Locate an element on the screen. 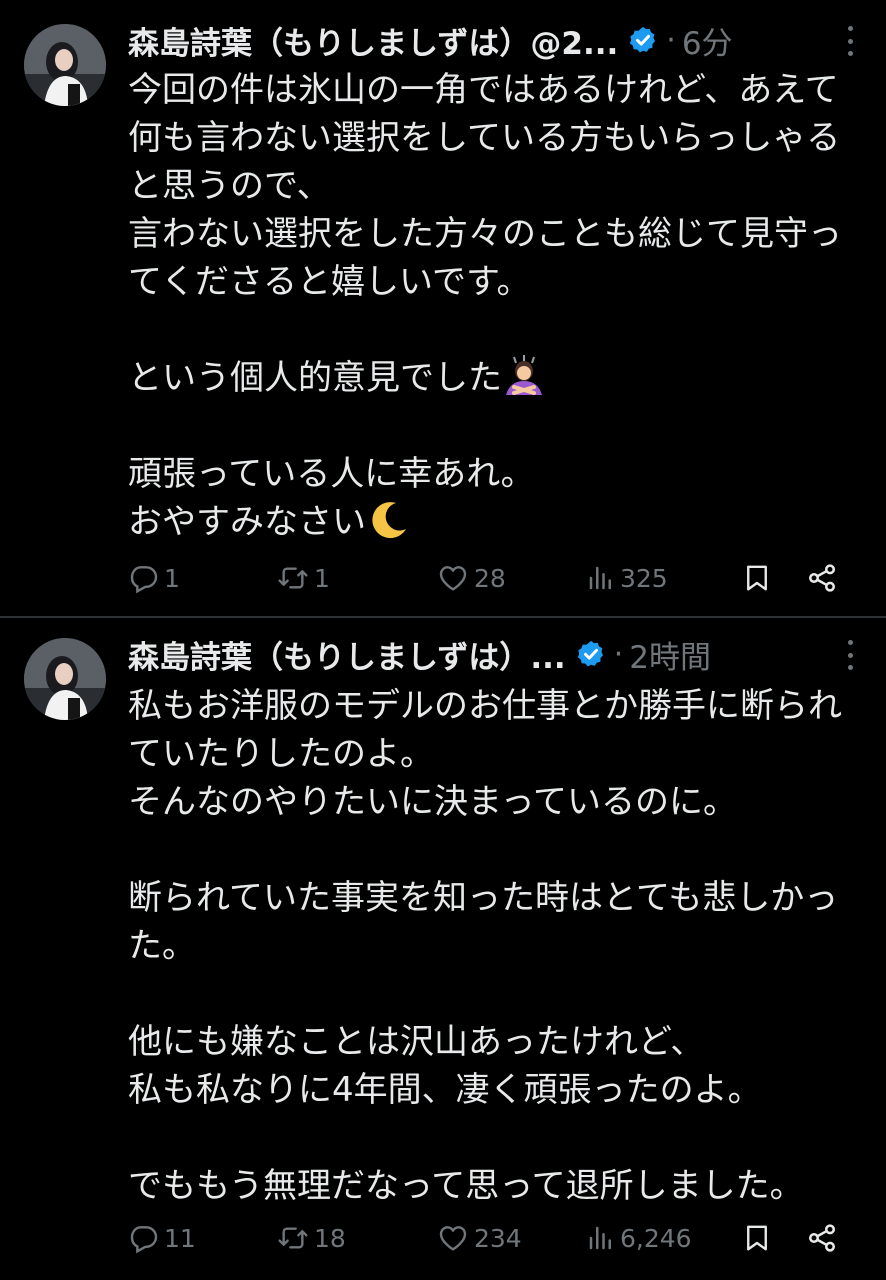  retweet-button: 1 is located at coordinates (303, 578).